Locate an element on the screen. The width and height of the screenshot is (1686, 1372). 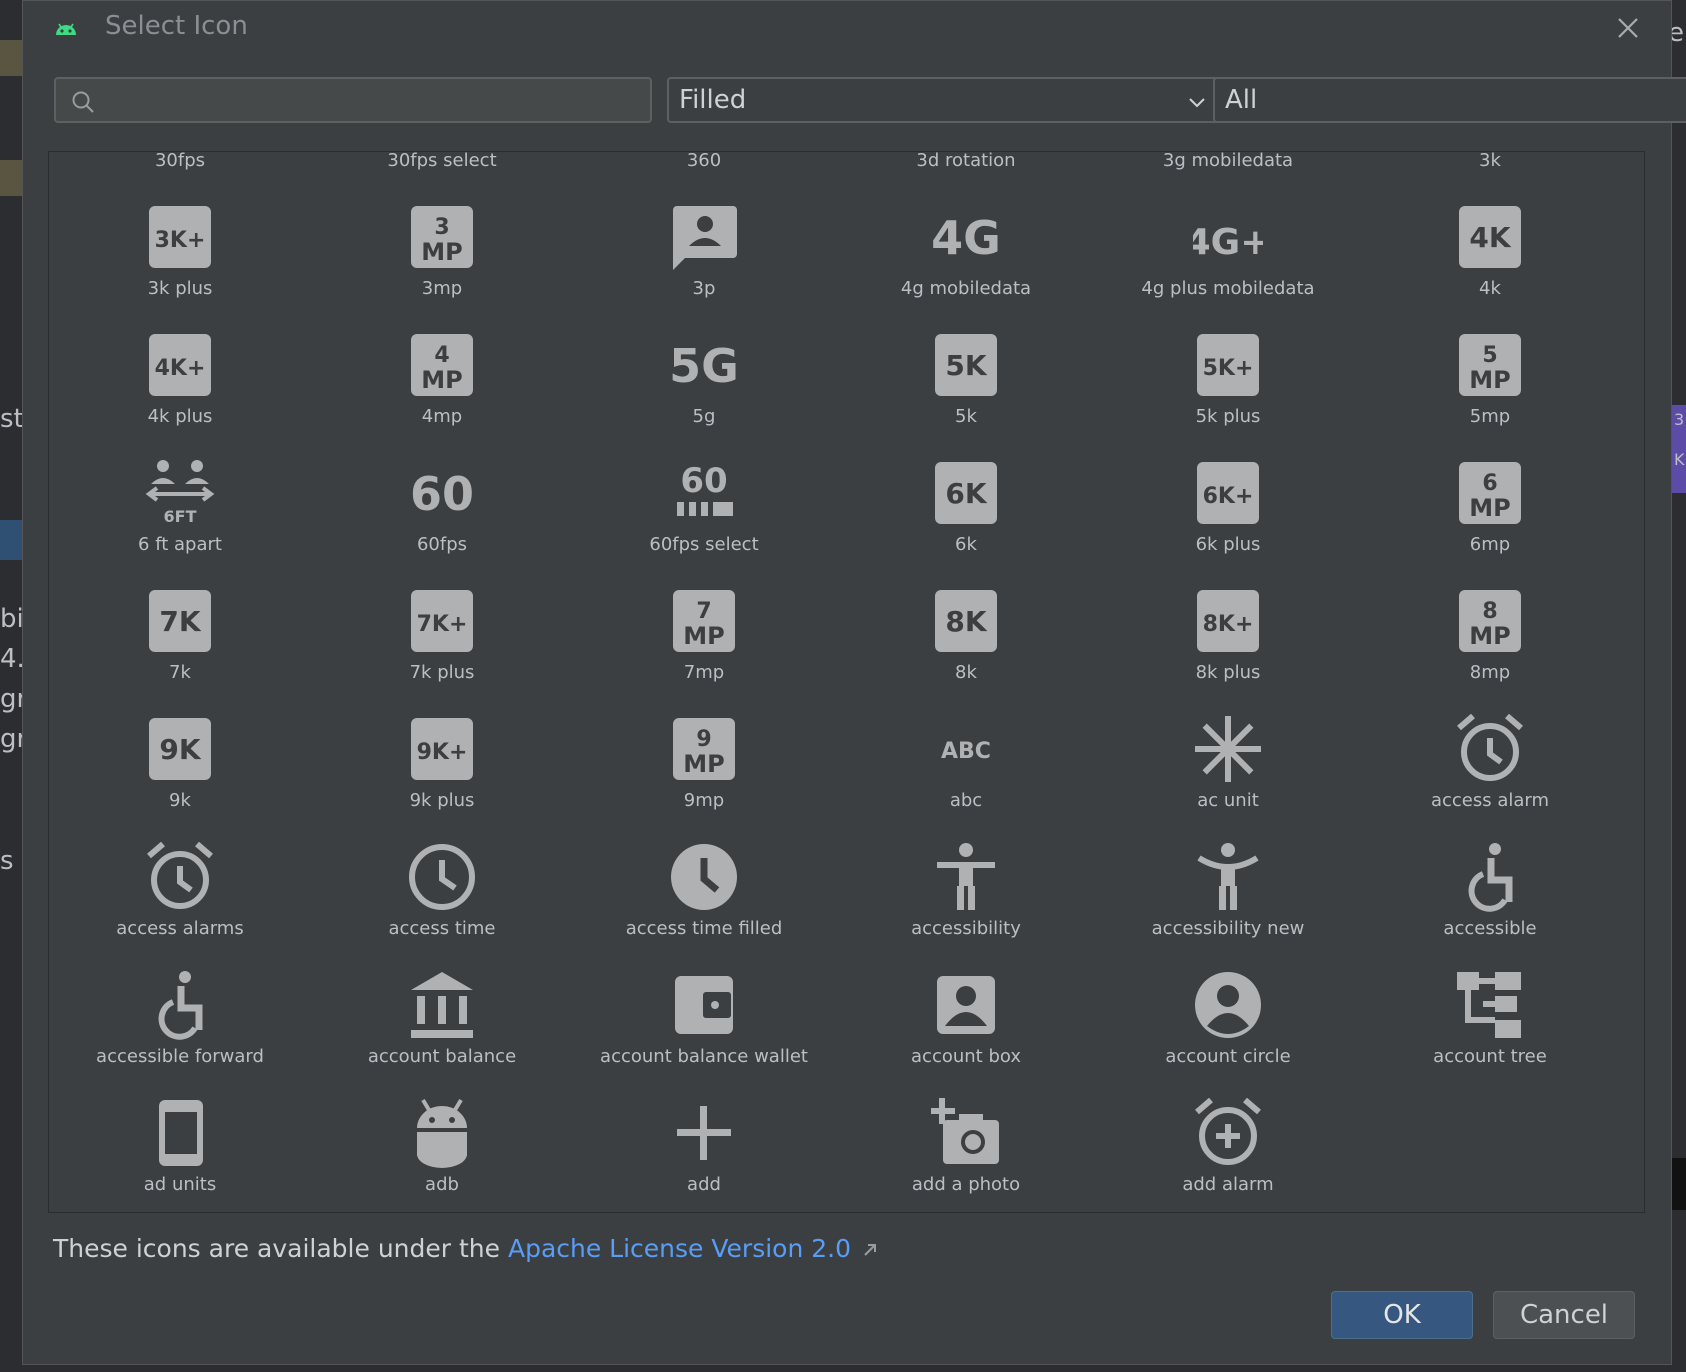
svg-text: 9K+ is located at coordinates (442, 752).